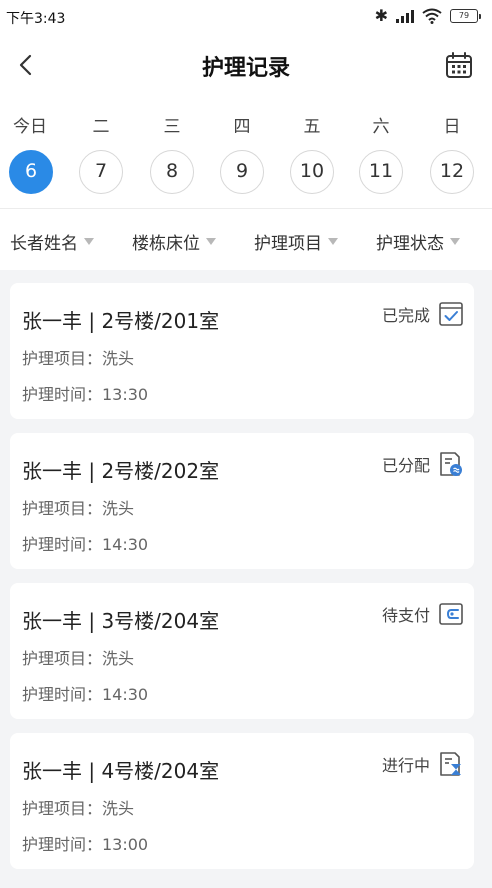  Describe the element at coordinates (432, 16) in the screenshot. I see `wifi-icon` at that location.